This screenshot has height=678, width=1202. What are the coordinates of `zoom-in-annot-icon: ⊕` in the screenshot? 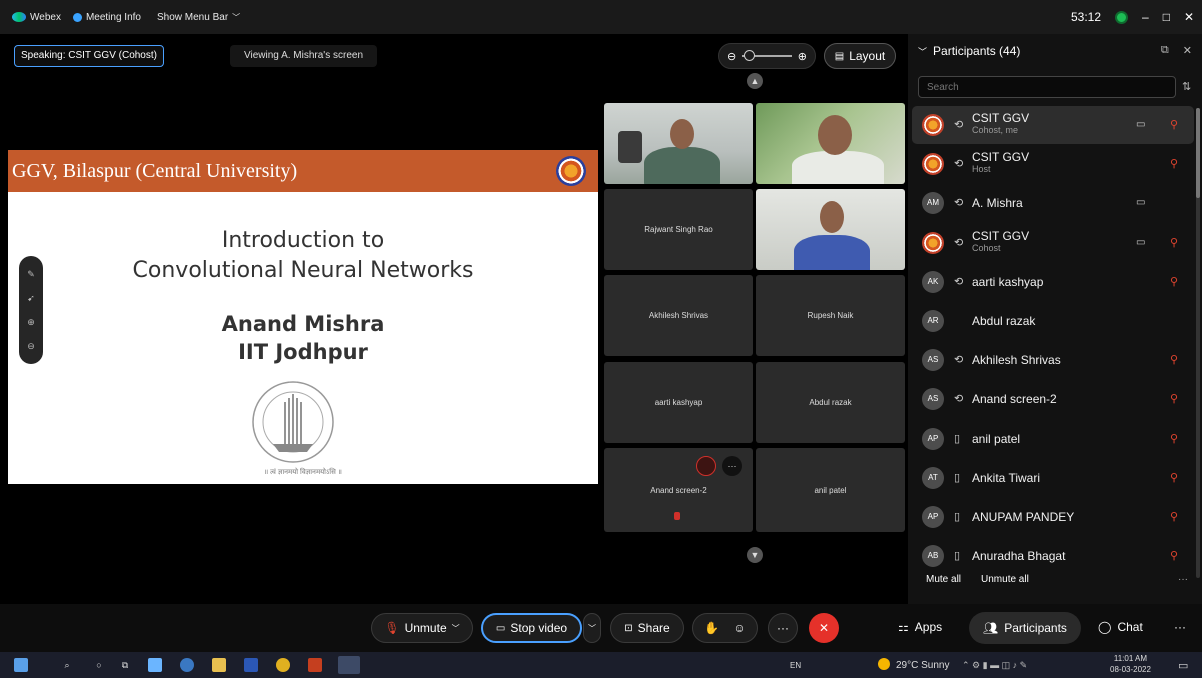 It's located at (31, 322).